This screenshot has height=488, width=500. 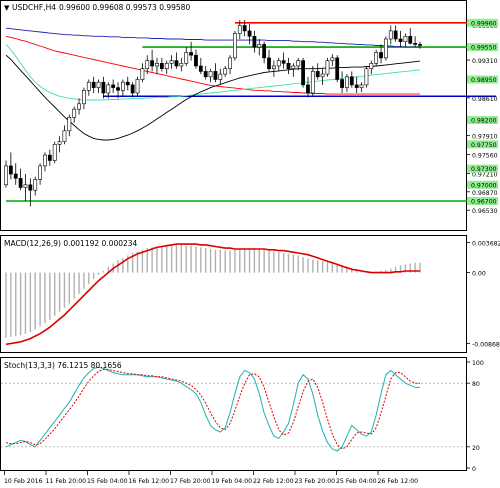 I want to click on price-tick-label: 0.99310, so click(x=485, y=61).